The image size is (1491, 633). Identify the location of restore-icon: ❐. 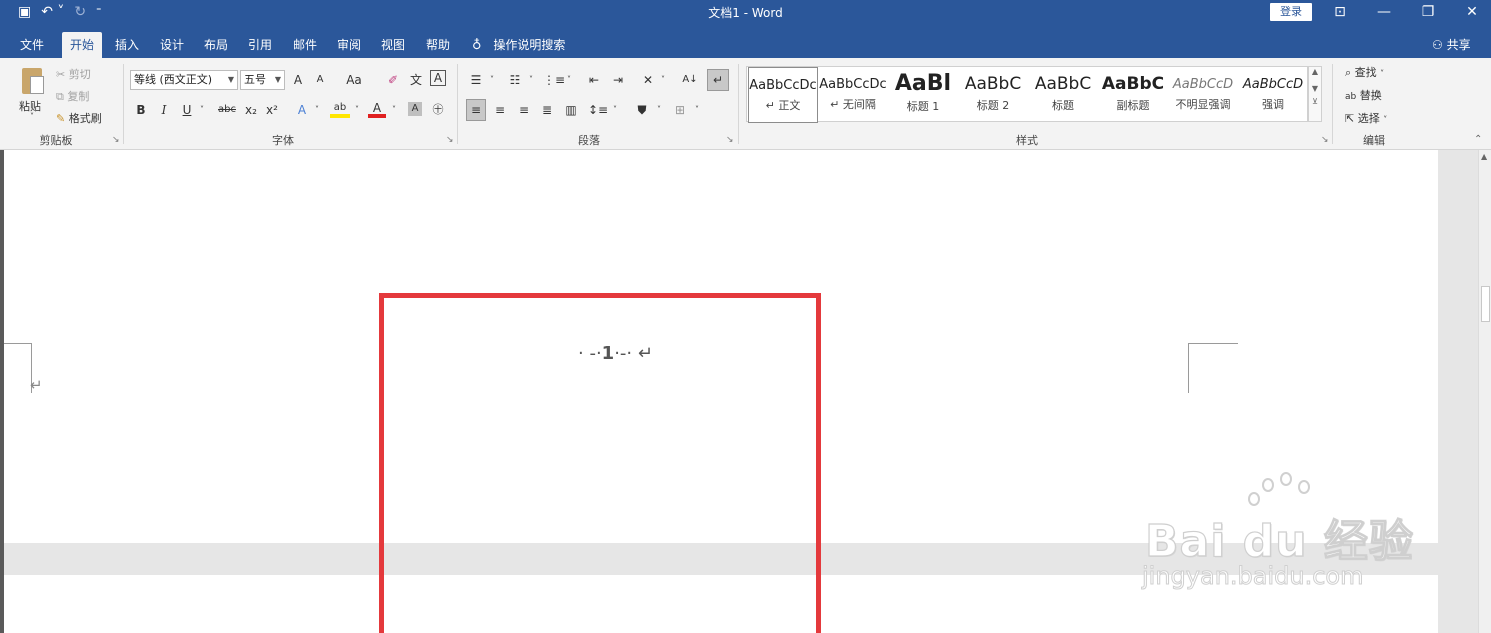
(1428, 12).